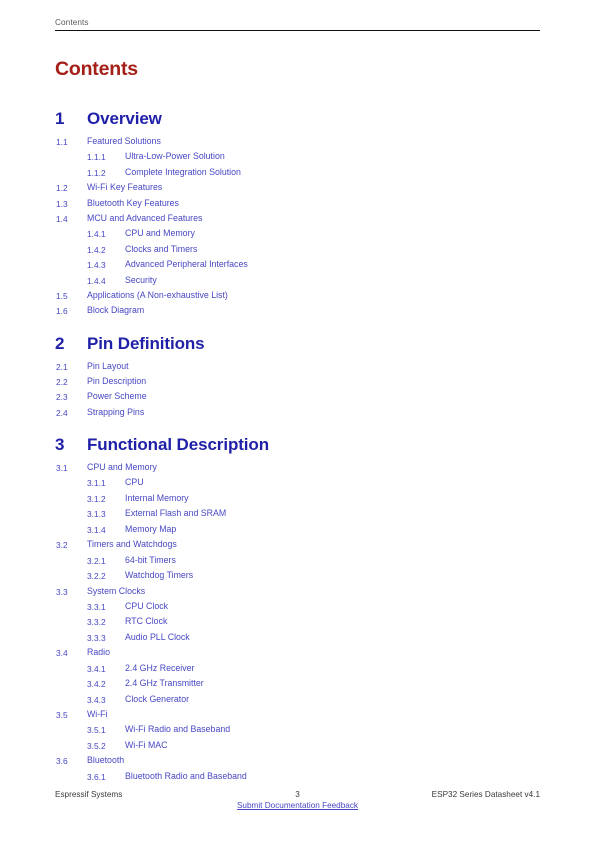  Describe the element at coordinates (96, 69) in the screenshot. I see `page-title: Contents` at that location.